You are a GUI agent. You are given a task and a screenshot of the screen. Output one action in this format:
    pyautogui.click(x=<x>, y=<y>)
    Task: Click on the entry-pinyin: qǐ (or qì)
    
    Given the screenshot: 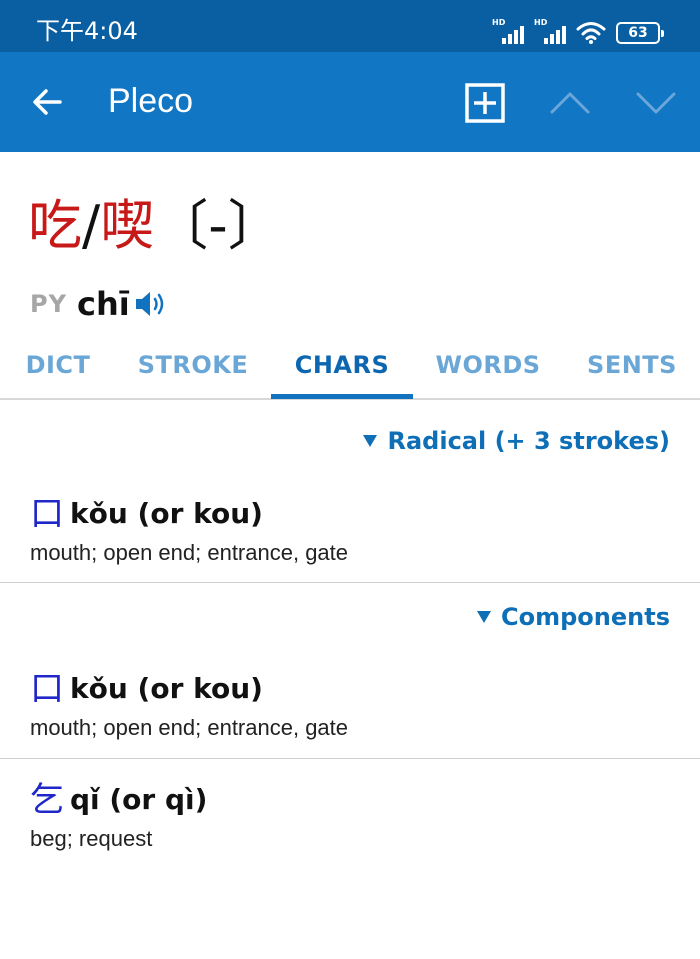 What is the action you would take?
    pyautogui.click(x=139, y=799)
    